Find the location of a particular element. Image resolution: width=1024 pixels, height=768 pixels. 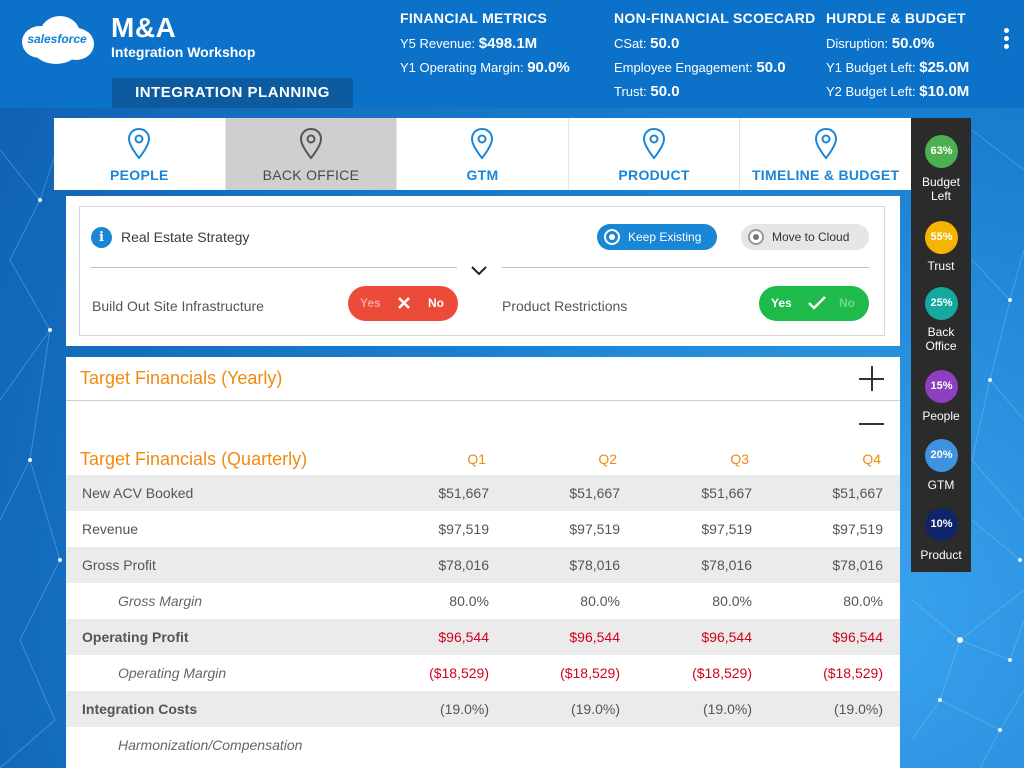

quarter-header: Q3 is located at coordinates (739, 459).